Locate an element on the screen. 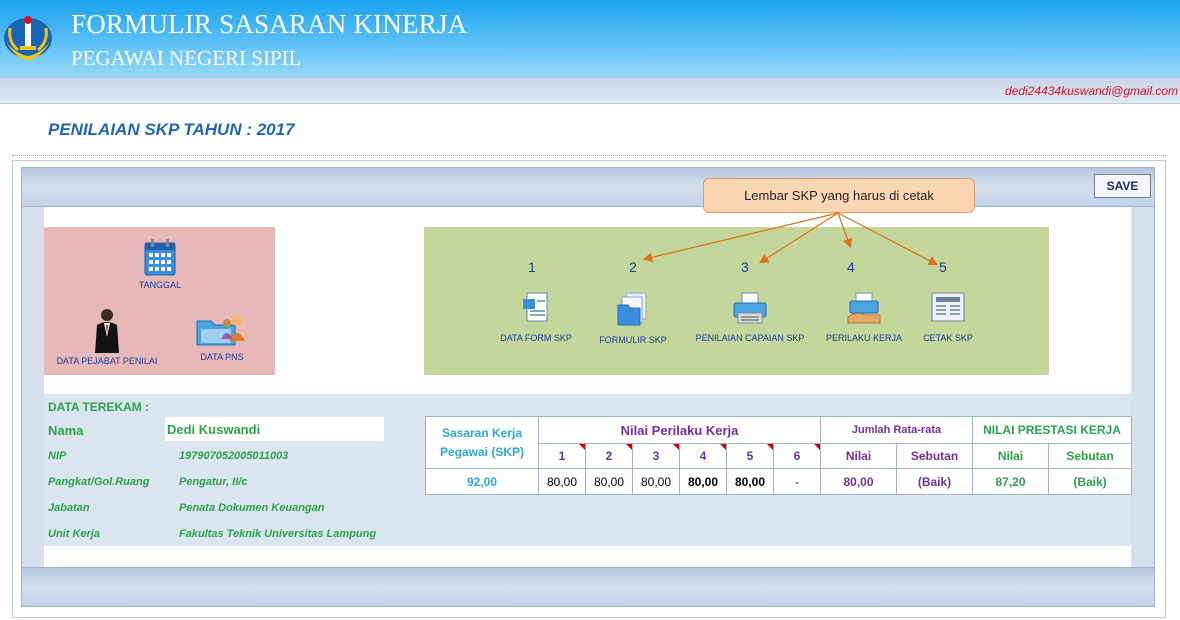  print-number-4: 4 is located at coordinates (851, 267).